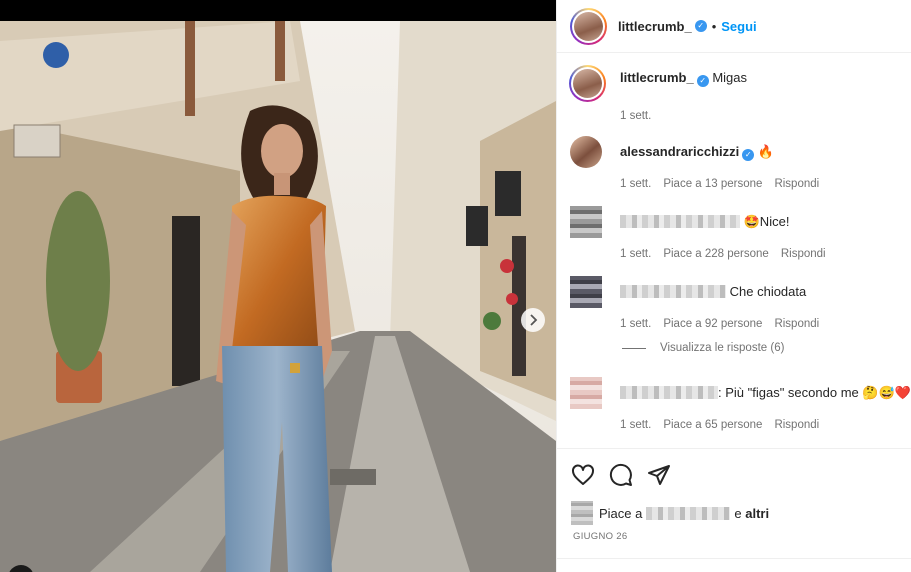  What do you see at coordinates (712, 184) in the screenshot?
I see `comment-likes: Piace a 13 persone` at bounding box center [712, 184].